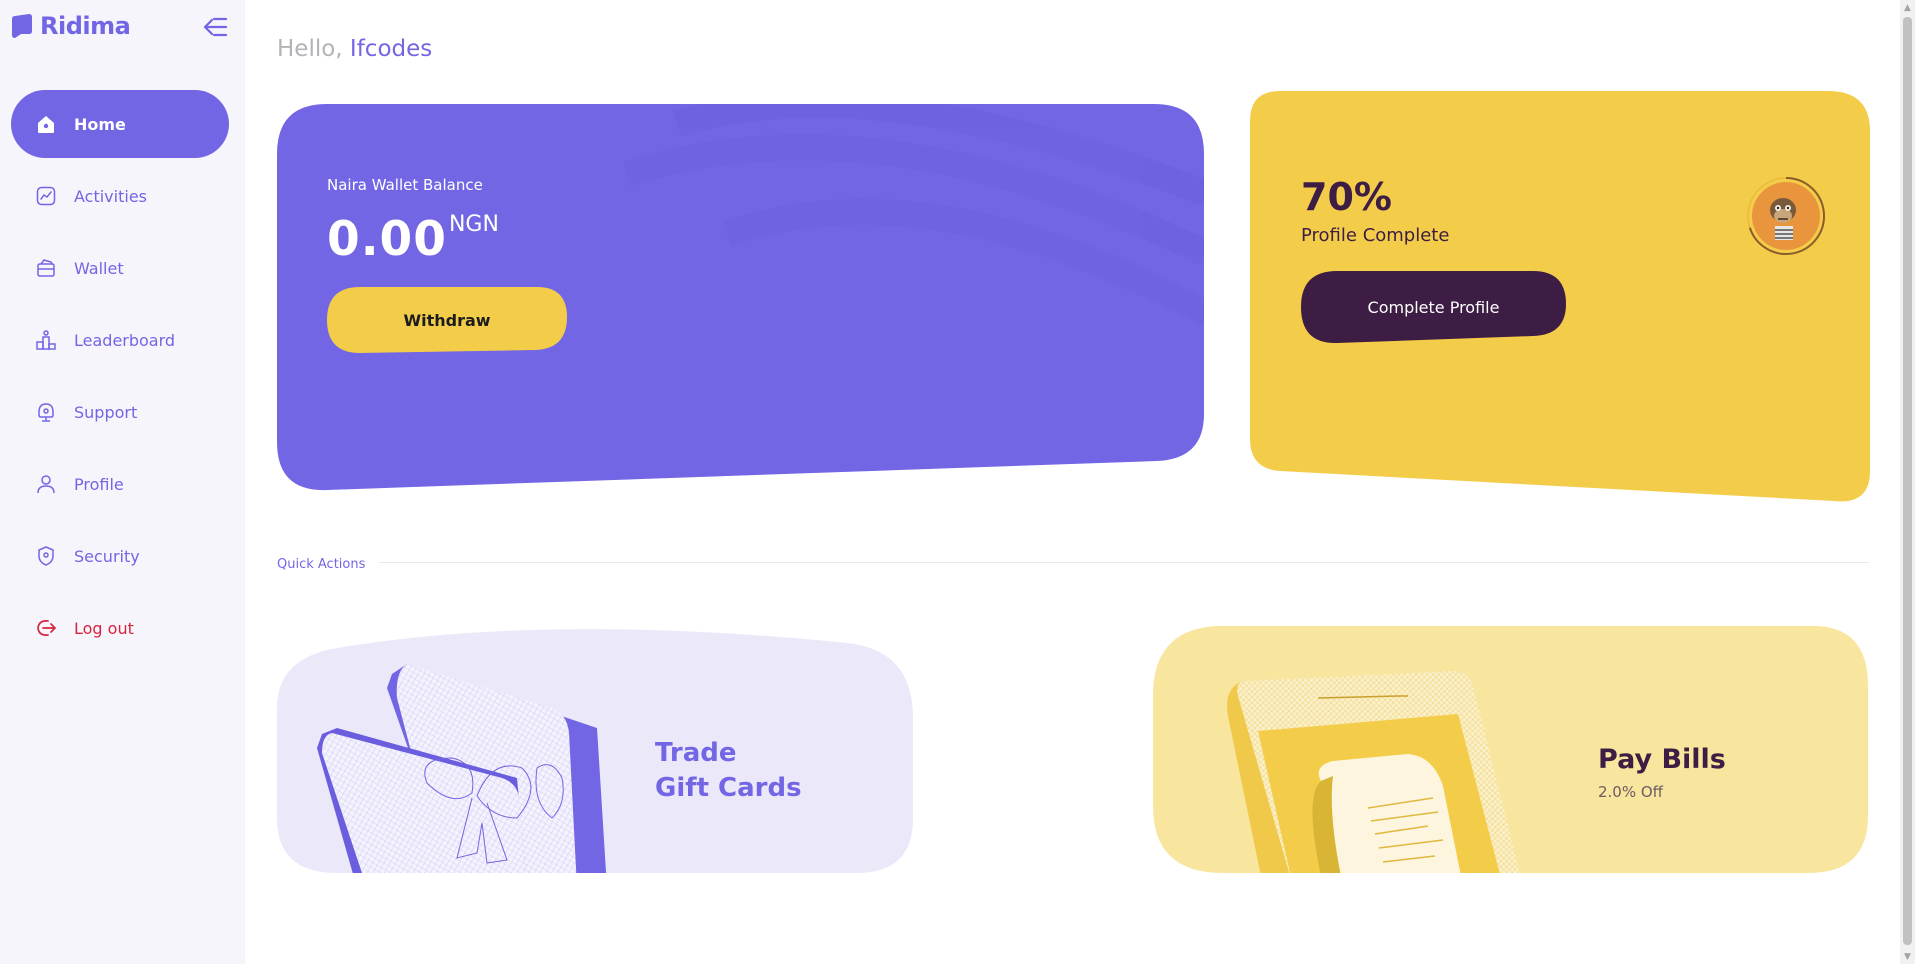 Image resolution: width=1915 pixels, height=964 pixels. I want to click on gift-card-background, so click(595, 751).